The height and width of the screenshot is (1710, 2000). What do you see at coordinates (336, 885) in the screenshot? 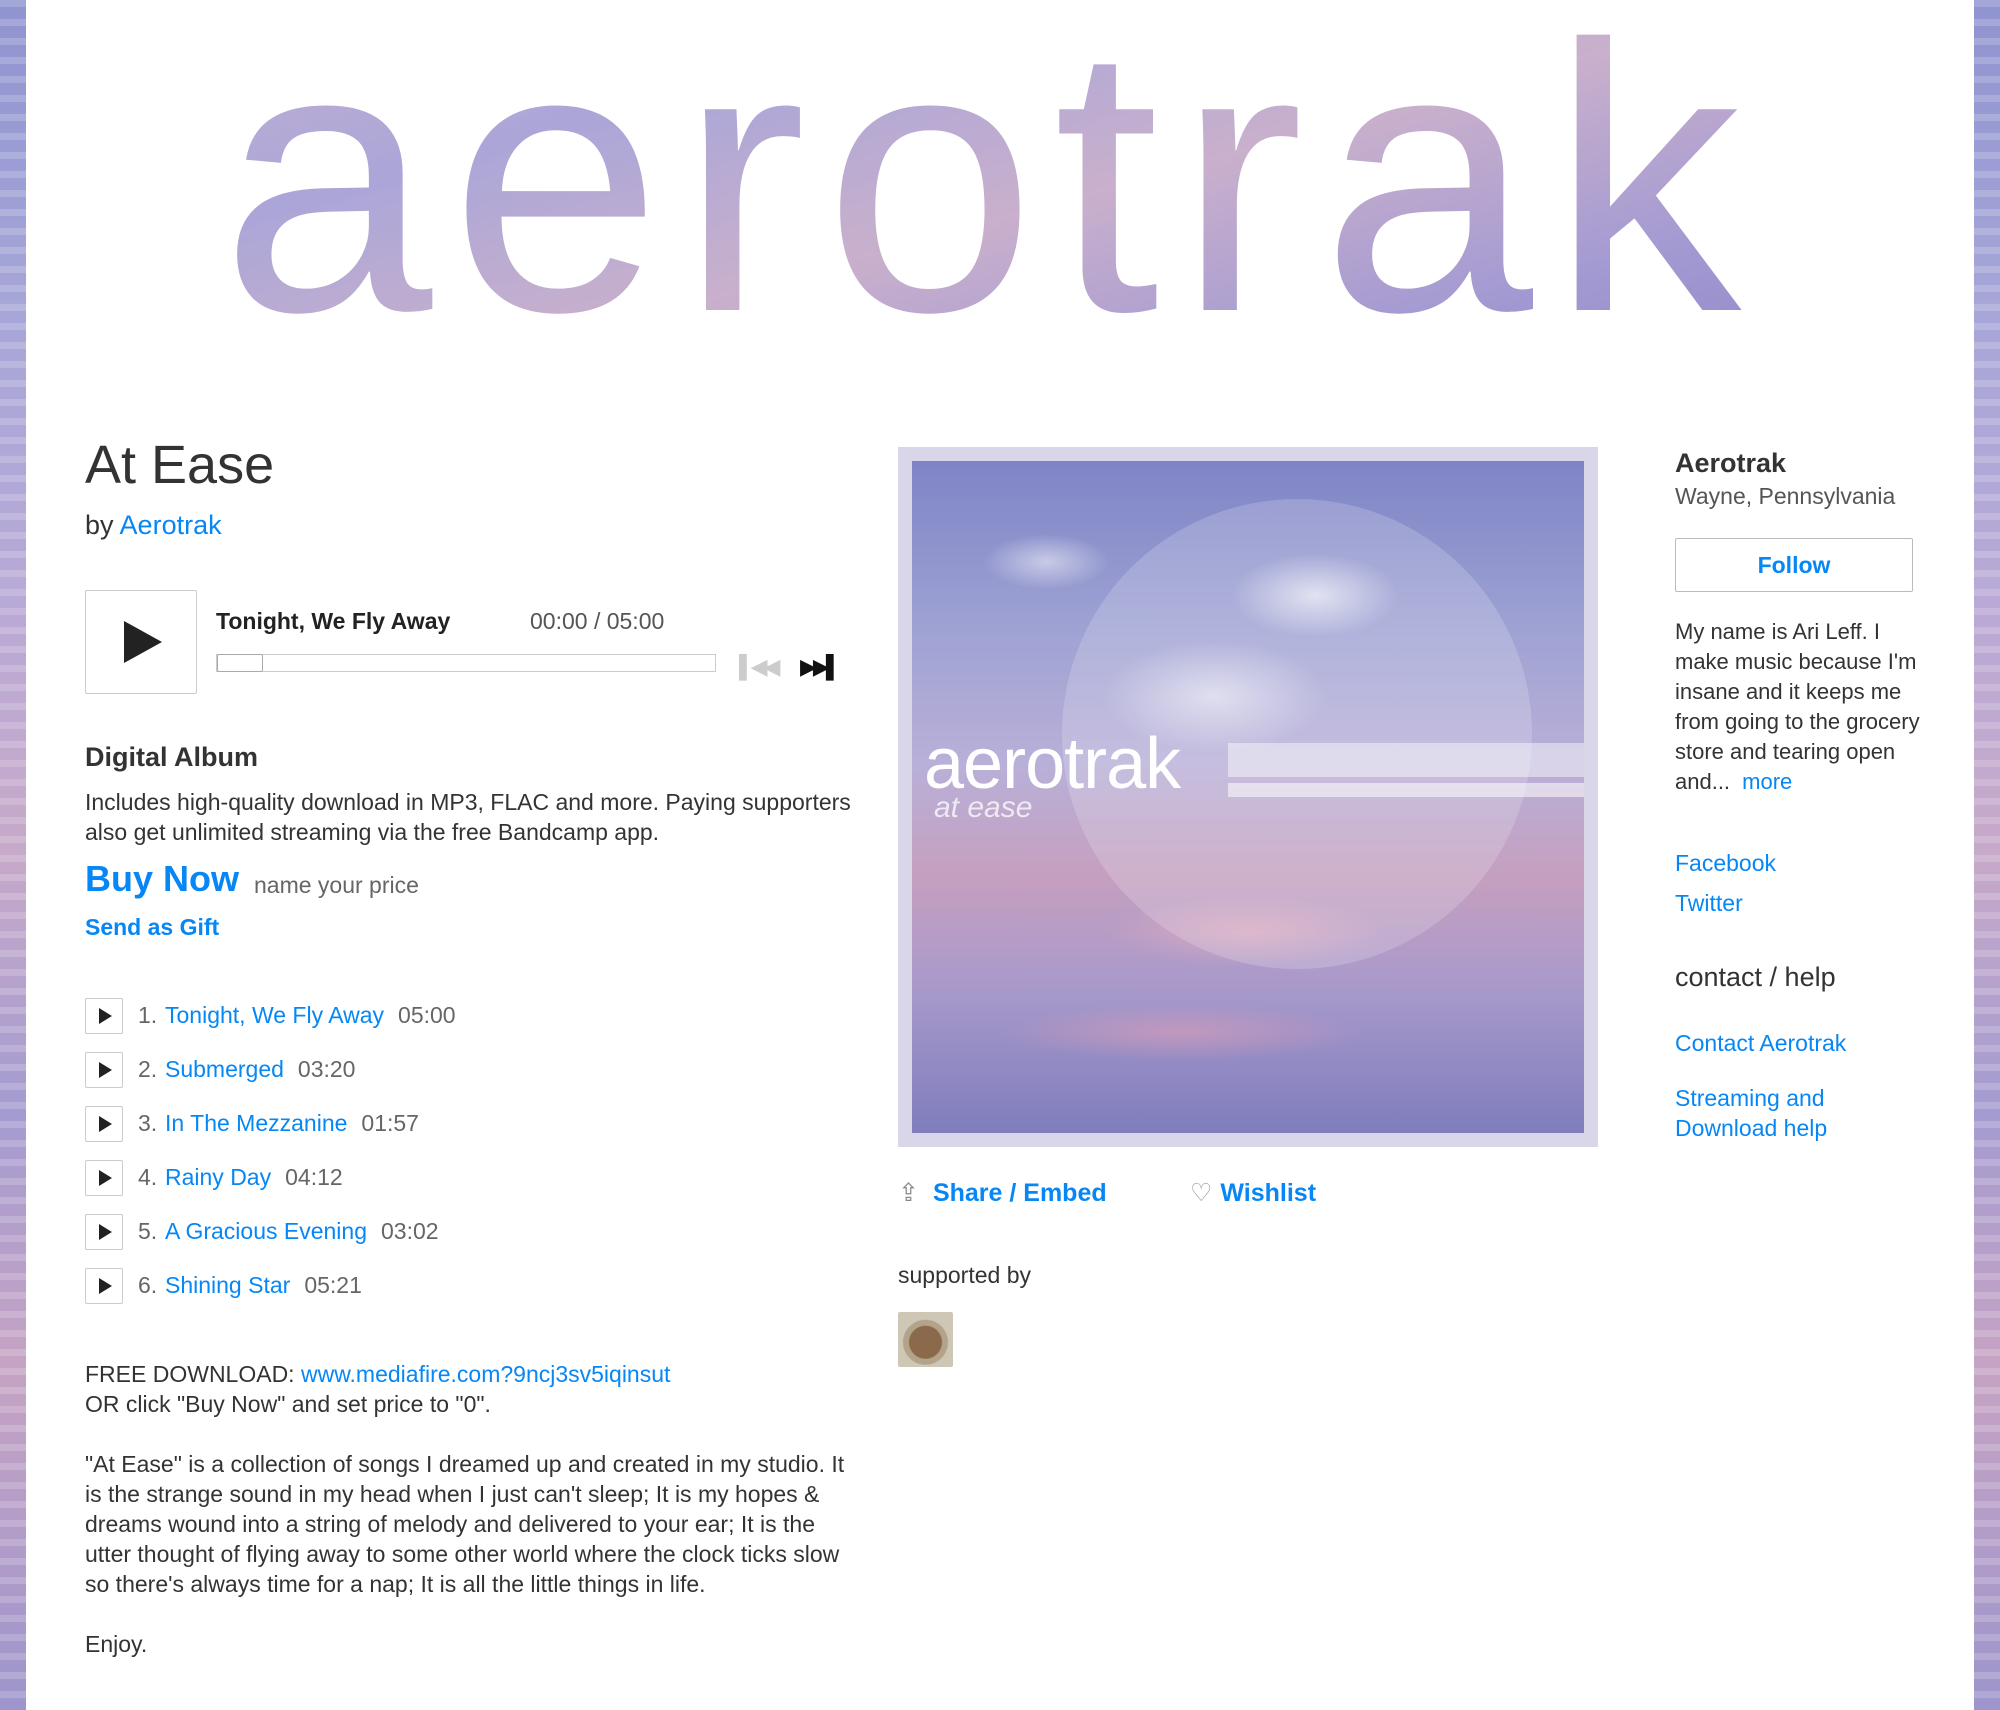
I see `price-label: name your price` at bounding box center [336, 885].